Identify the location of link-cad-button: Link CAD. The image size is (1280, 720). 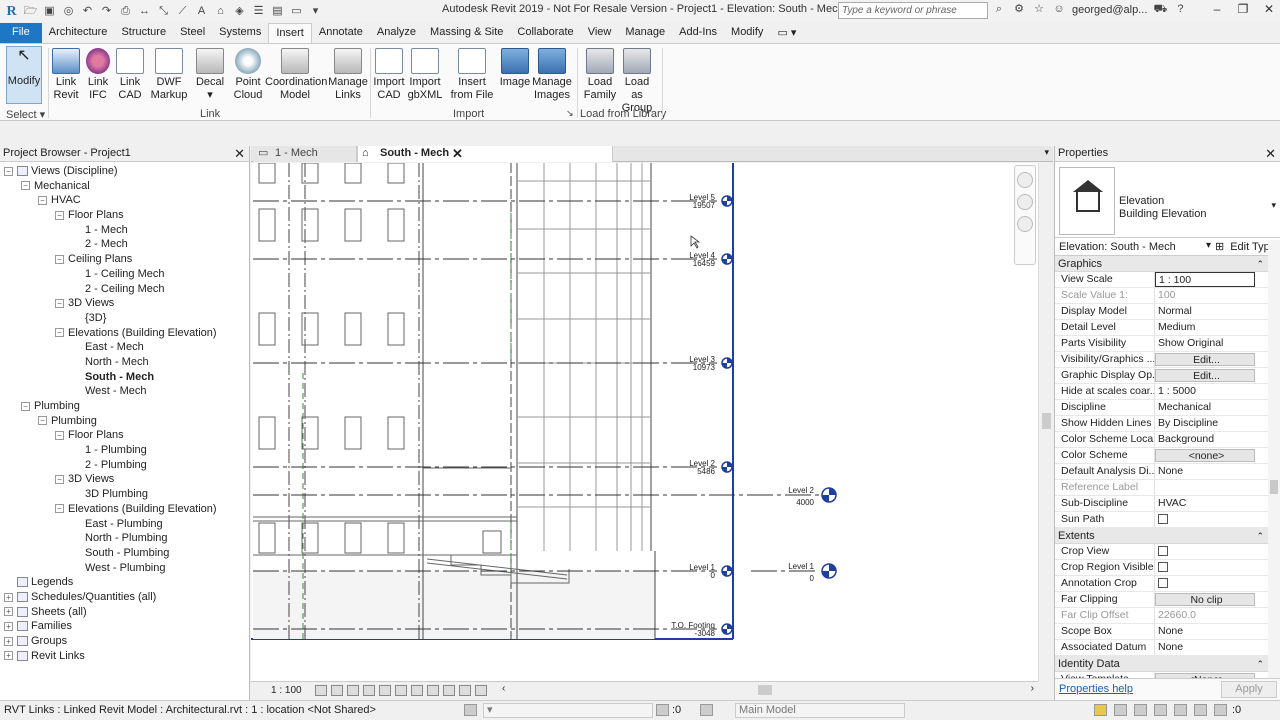
(130, 74).